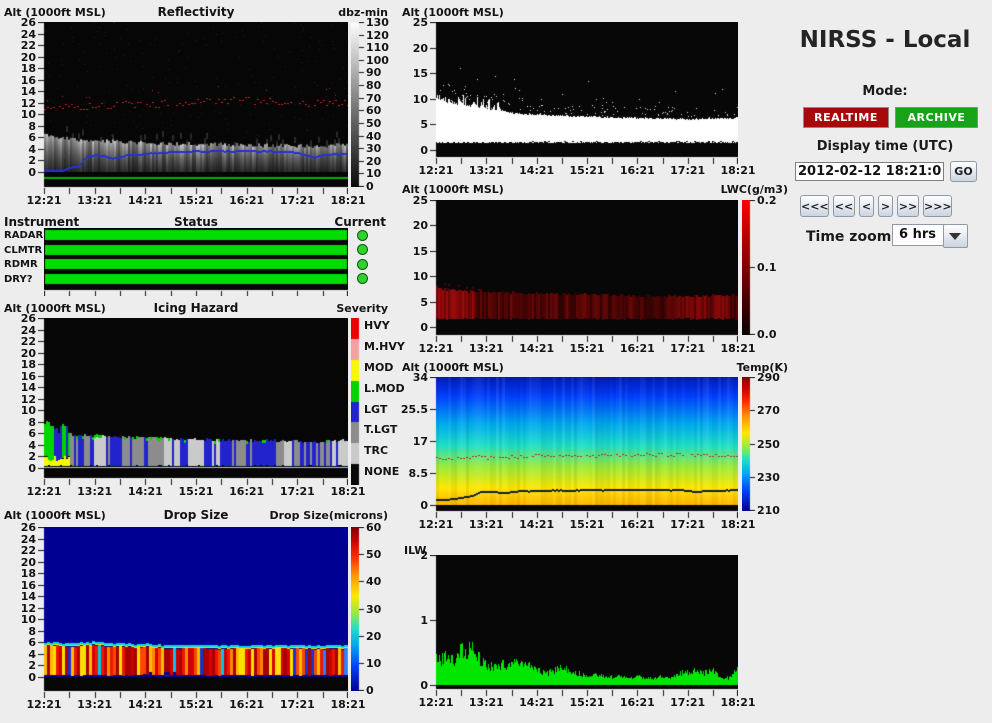 Image resolution: width=992 pixels, height=723 pixels. Describe the element at coordinates (360, 222) in the screenshot. I see `current-header: Current` at that location.